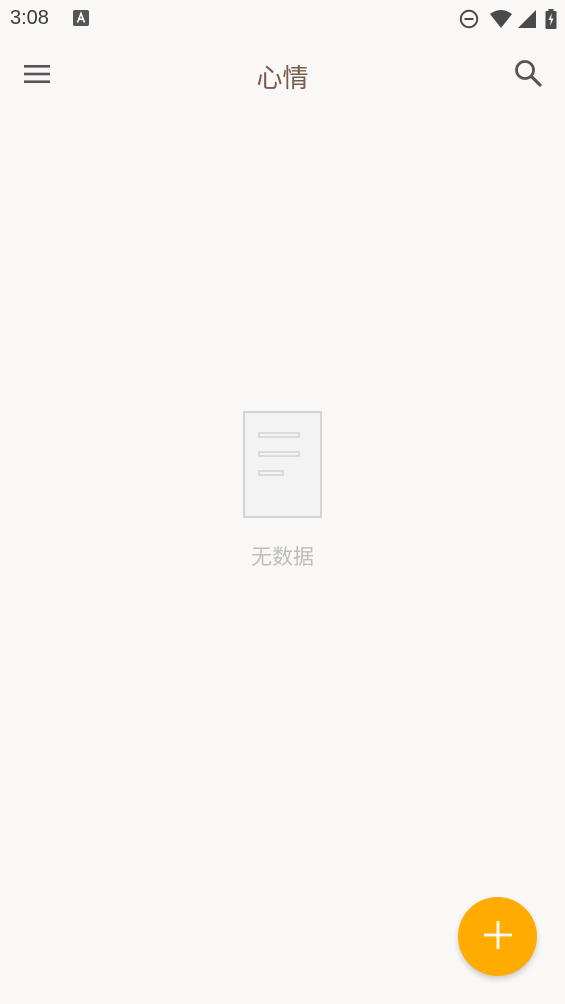 This screenshot has height=1004, width=565. I want to click on status-icons, so click(508, 19).